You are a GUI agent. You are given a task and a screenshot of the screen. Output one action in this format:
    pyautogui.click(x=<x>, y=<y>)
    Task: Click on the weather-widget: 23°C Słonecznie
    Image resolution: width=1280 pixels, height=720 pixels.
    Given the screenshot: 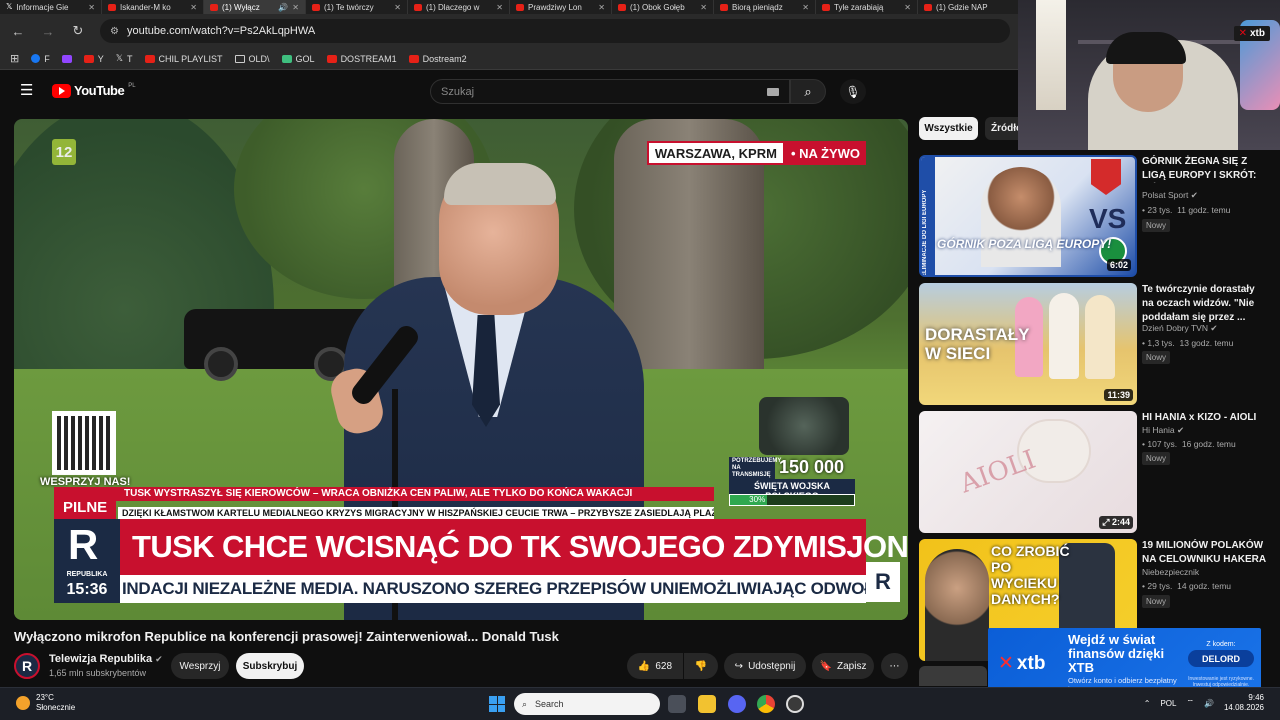 What is the action you would take?
    pyautogui.click(x=45, y=703)
    